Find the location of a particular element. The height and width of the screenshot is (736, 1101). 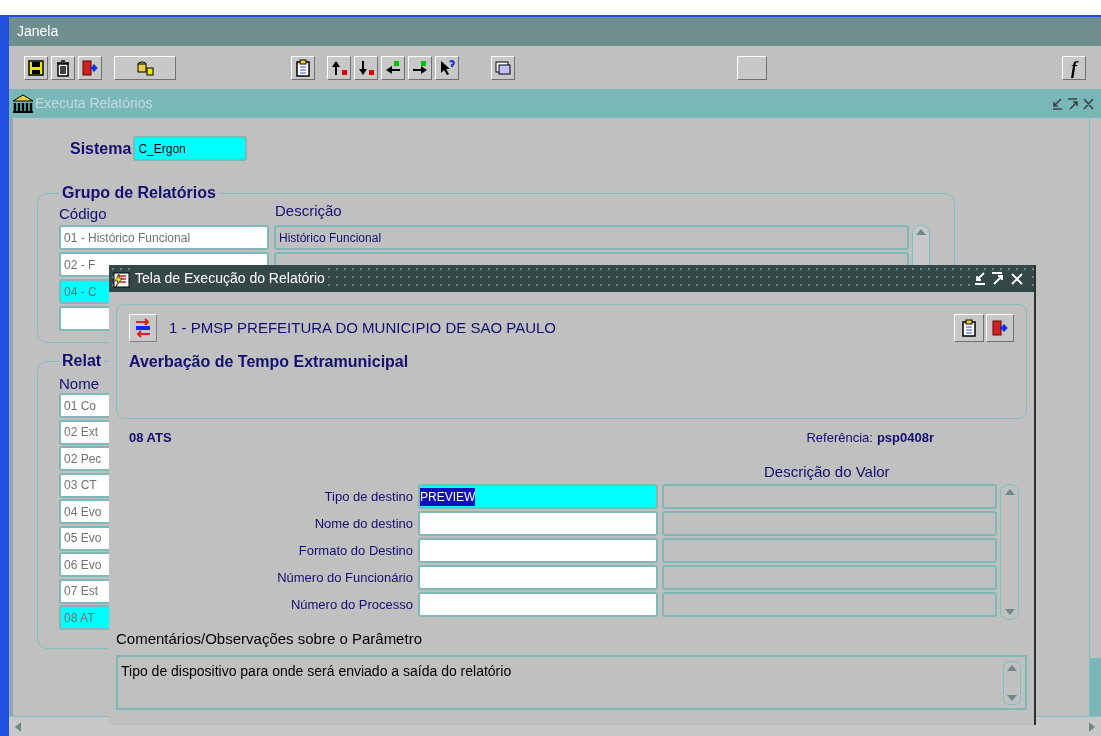

comment-box: Tipo de dispositivo para onde será enviado a saída do relatório is located at coordinates (571, 682).